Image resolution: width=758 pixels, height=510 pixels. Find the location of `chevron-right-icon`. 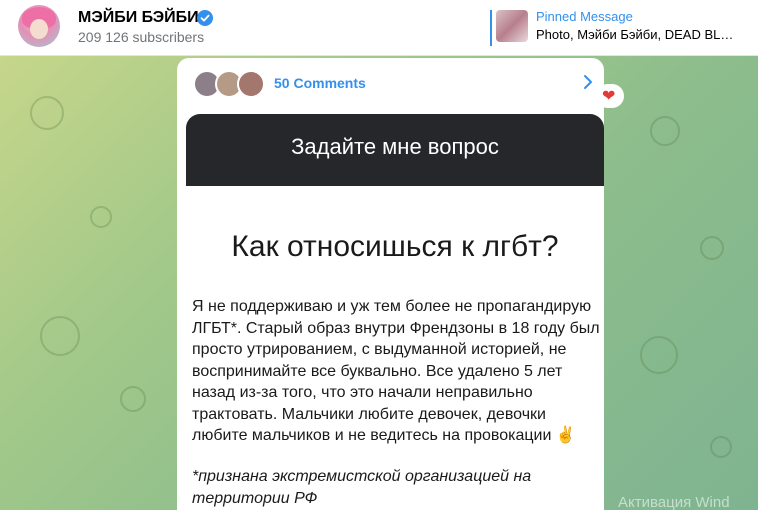

chevron-right-icon is located at coordinates (588, 82).